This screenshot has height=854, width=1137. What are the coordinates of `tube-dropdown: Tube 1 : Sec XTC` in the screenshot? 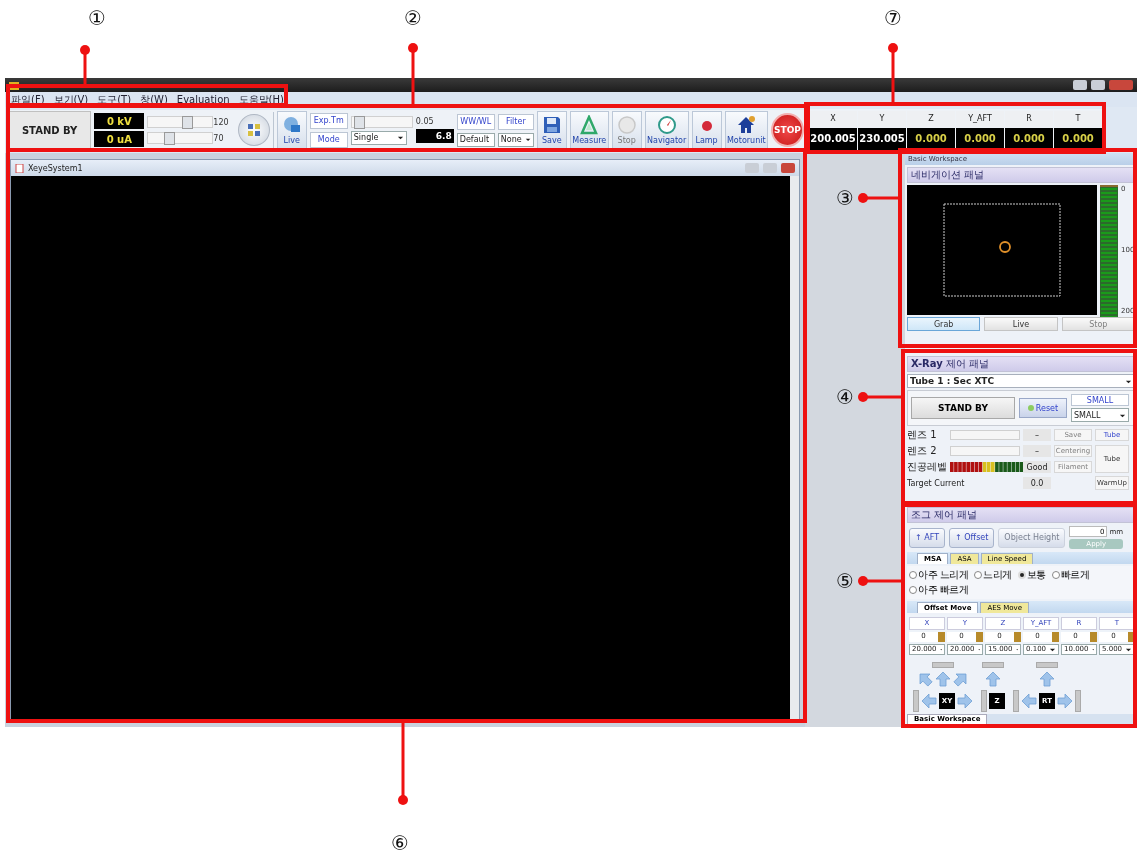 It's located at (1021, 381).